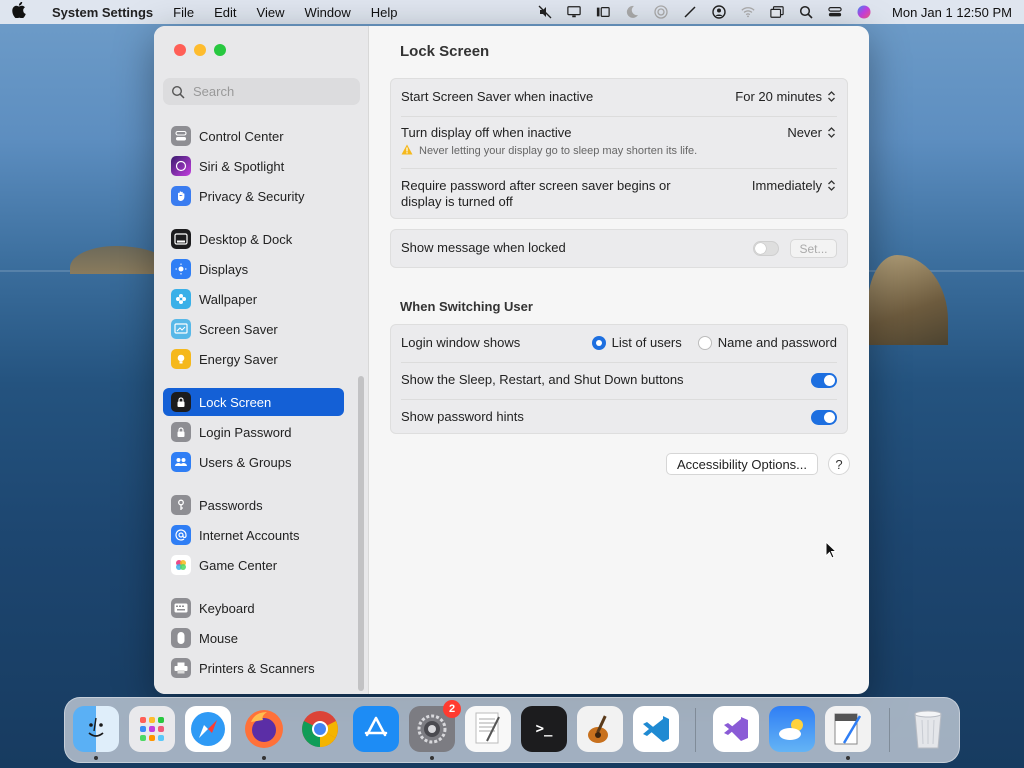 The width and height of the screenshot is (1024, 768). What do you see at coordinates (792, 729) in the screenshot?
I see `dock-weather-icon` at bounding box center [792, 729].